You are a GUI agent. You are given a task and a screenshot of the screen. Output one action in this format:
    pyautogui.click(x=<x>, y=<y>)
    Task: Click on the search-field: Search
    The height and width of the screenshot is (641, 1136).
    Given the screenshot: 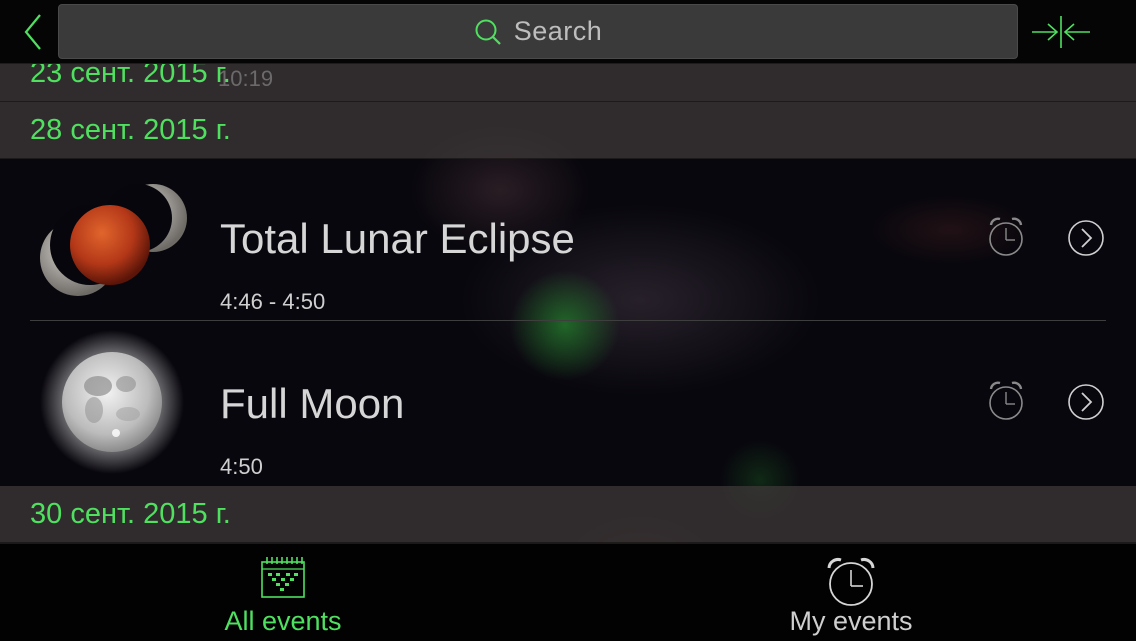 What is the action you would take?
    pyautogui.click(x=538, y=31)
    